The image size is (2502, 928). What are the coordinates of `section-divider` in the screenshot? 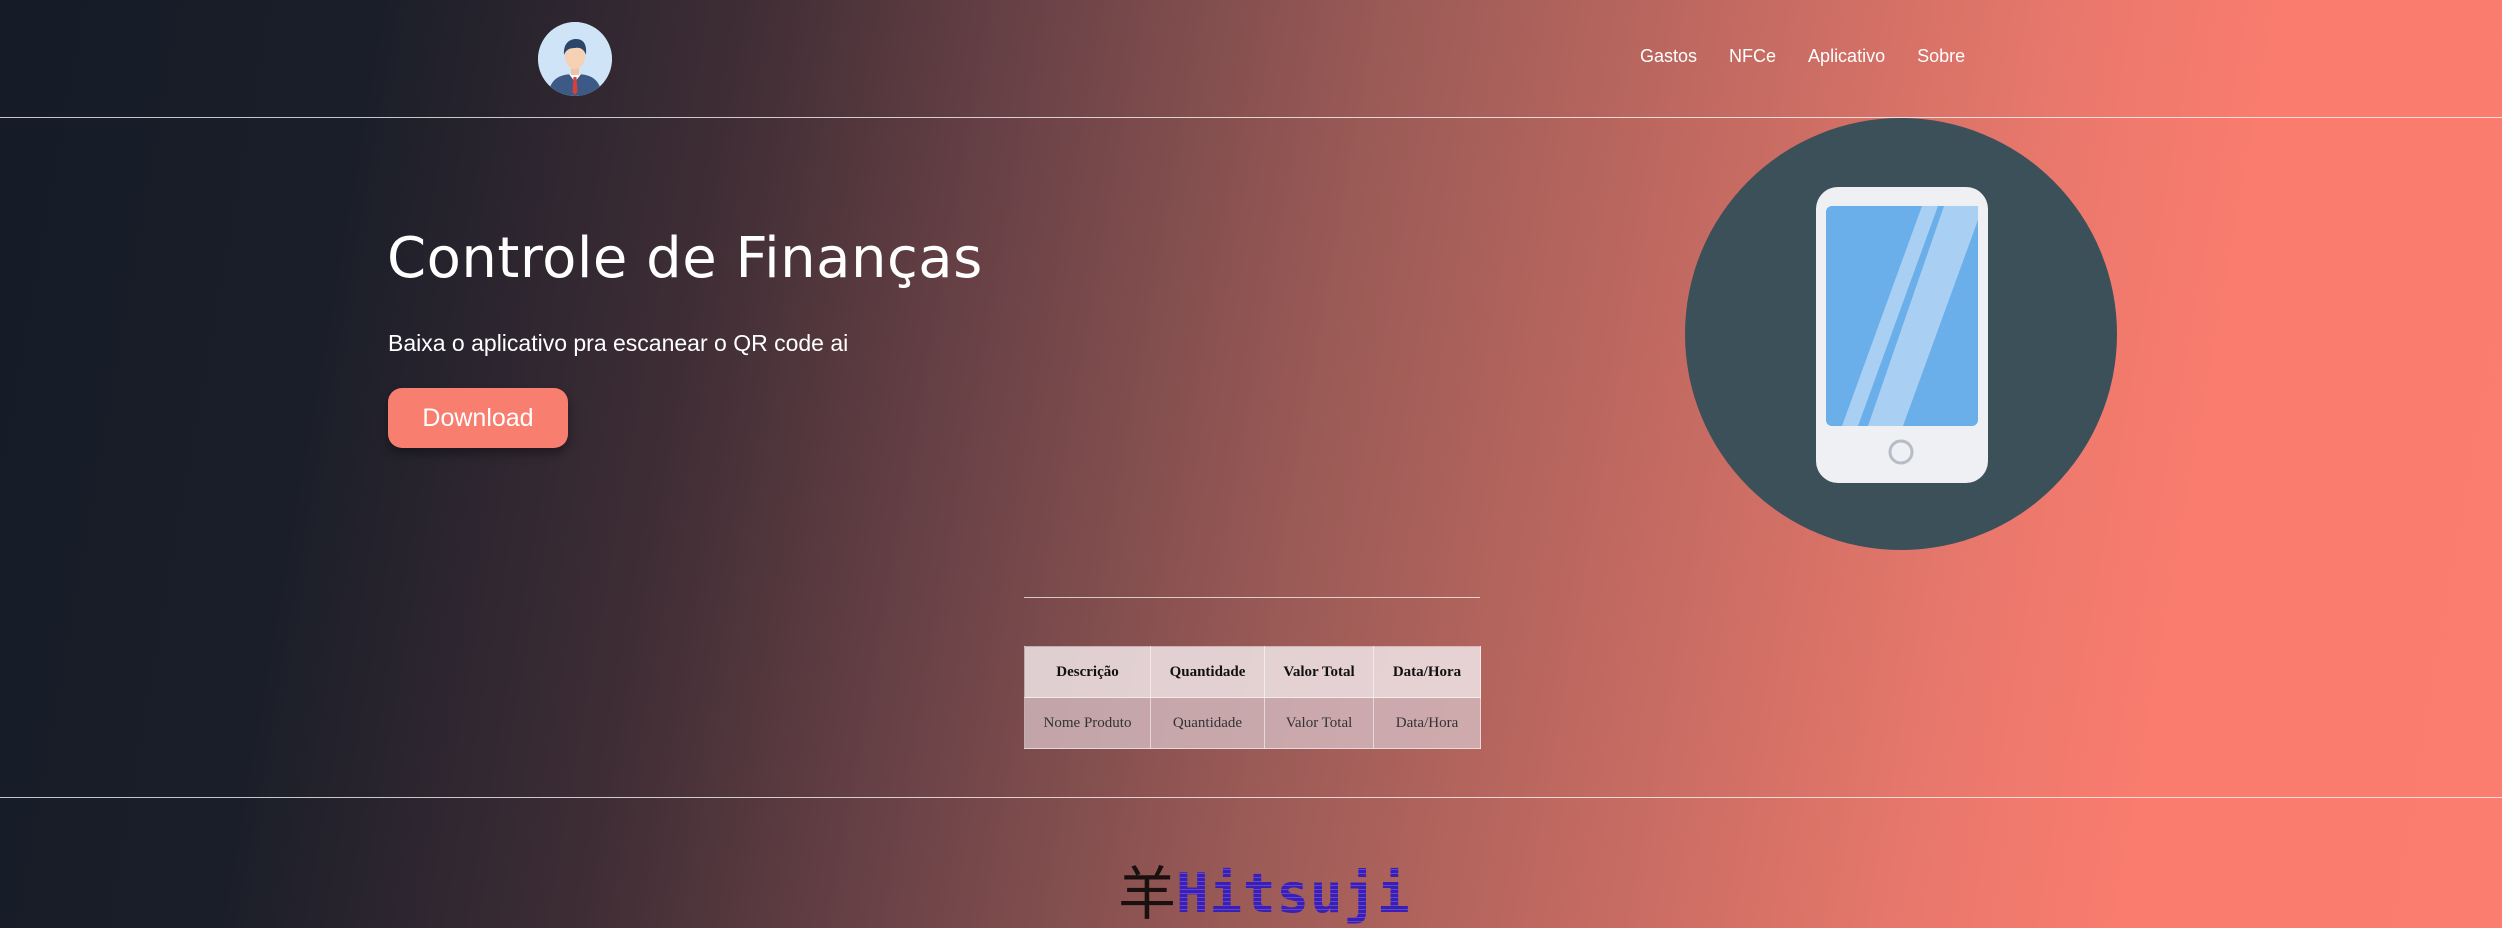 It's located at (1252, 597).